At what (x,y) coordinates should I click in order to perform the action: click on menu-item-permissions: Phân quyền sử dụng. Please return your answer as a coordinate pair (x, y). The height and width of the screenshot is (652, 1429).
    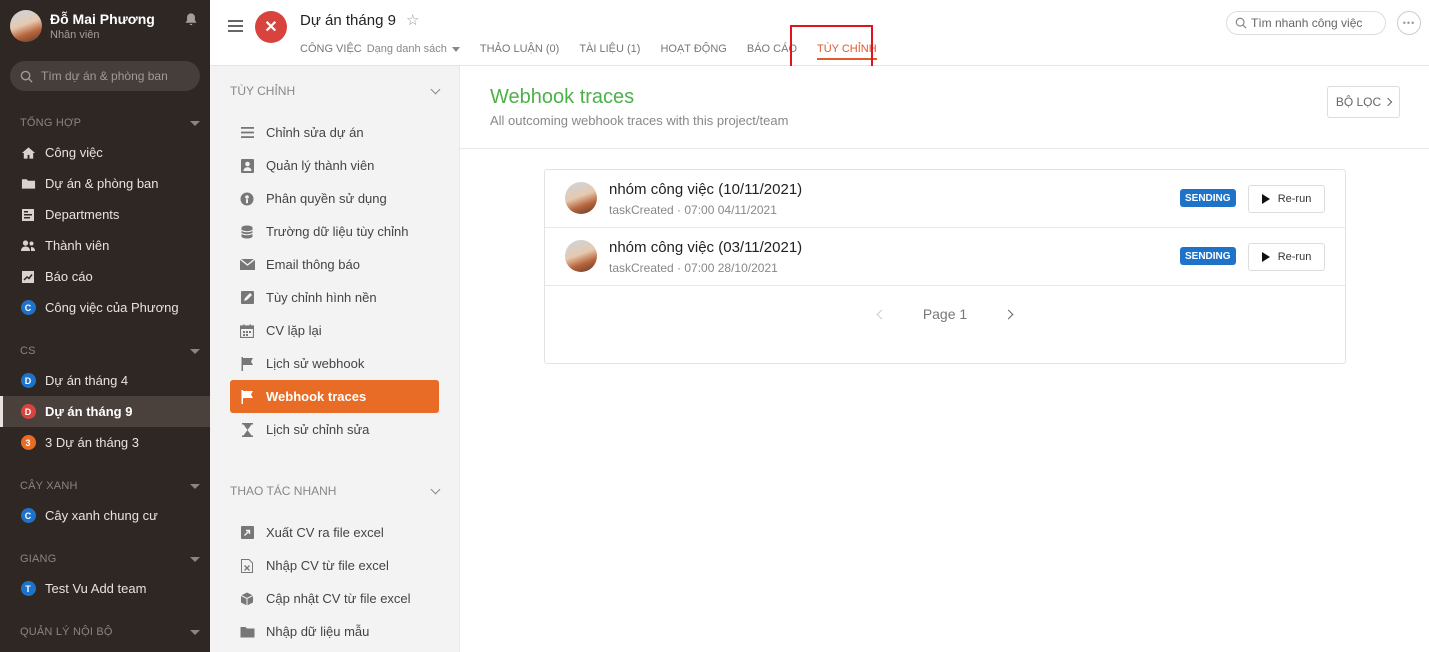
    Looking at the image, I should click on (334, 198).